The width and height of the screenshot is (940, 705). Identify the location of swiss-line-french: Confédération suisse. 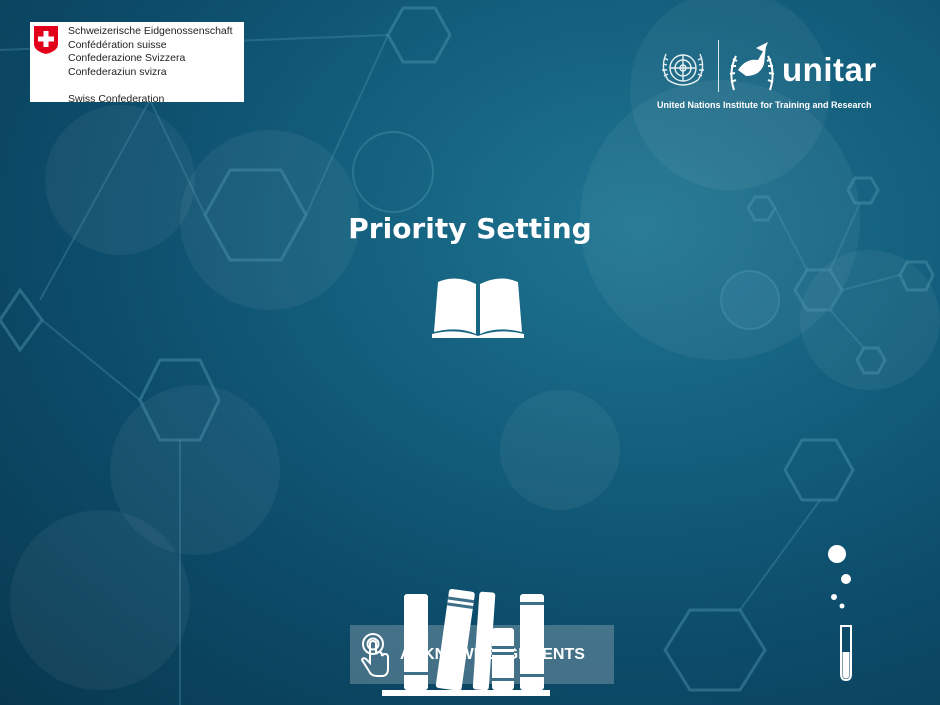
(117, 44).